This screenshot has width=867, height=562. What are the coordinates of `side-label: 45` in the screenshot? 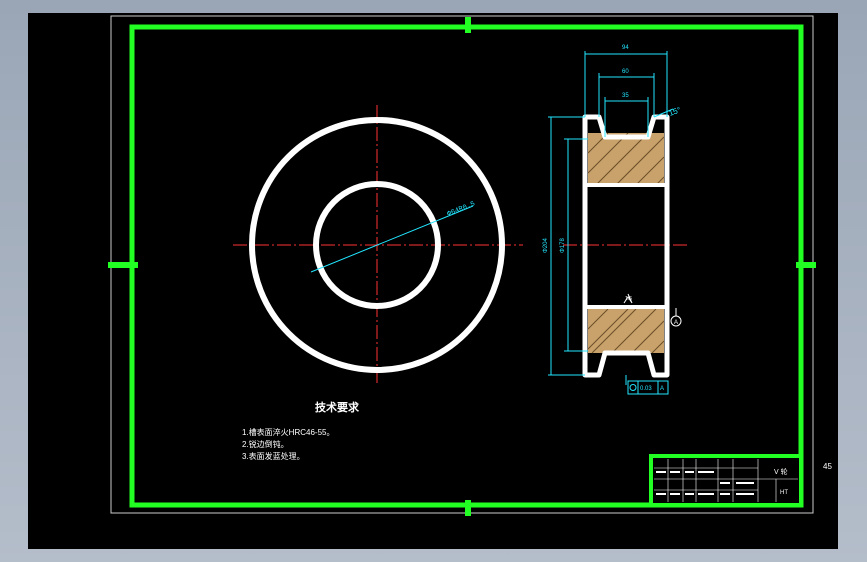 It's located at (827, 466).